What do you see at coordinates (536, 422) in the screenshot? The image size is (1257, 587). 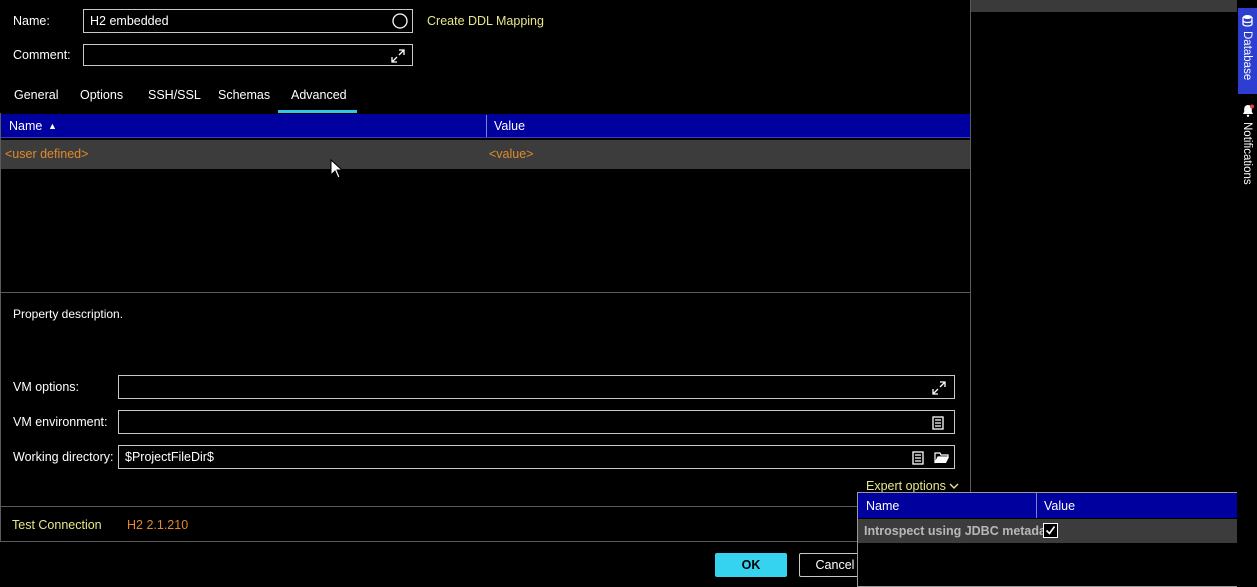 I see `vm-environment-field` at bounding box center [536, 422].